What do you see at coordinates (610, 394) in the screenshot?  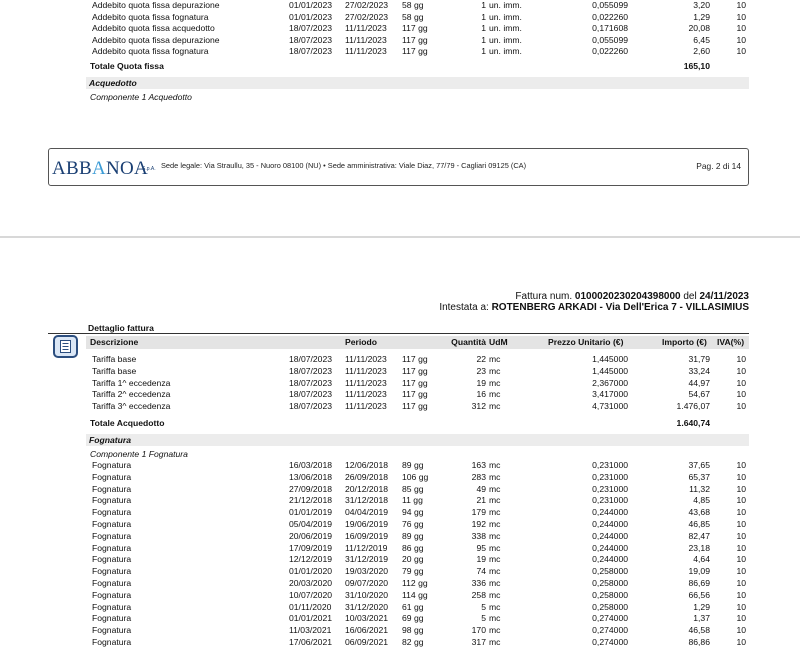 I see `cell-unit-price: 3,417000` at bounding box center [610, 394].